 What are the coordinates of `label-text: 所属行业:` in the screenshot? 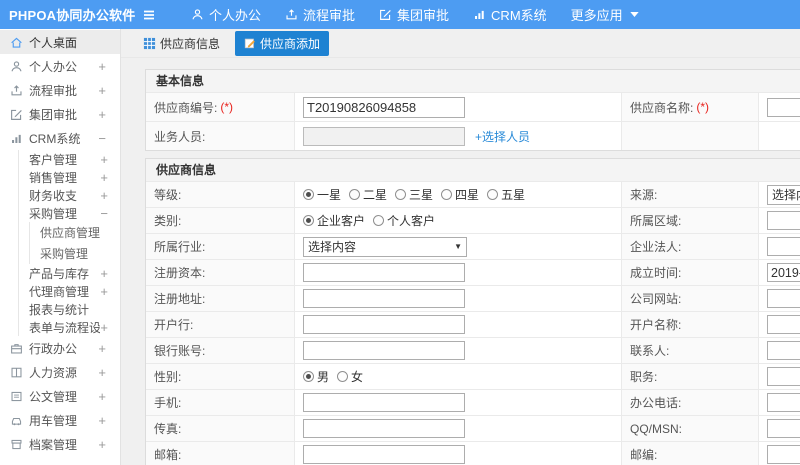 It's located at (180, 247).